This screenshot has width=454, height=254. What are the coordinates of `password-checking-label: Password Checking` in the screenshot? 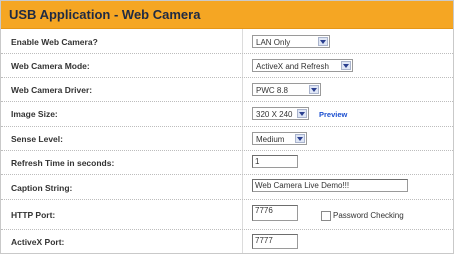 It's located at (368, 215).